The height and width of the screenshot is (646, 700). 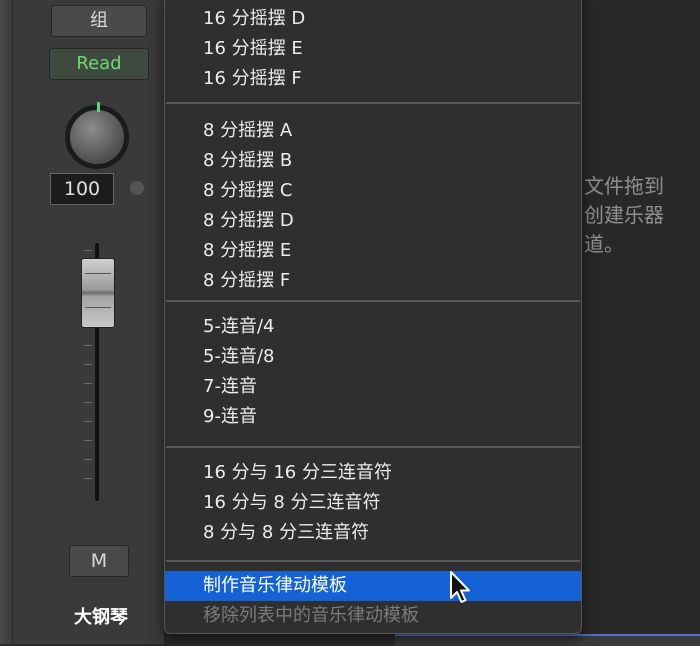 I want to click on mouse-pointer-icon, so click(x=460, y=587).